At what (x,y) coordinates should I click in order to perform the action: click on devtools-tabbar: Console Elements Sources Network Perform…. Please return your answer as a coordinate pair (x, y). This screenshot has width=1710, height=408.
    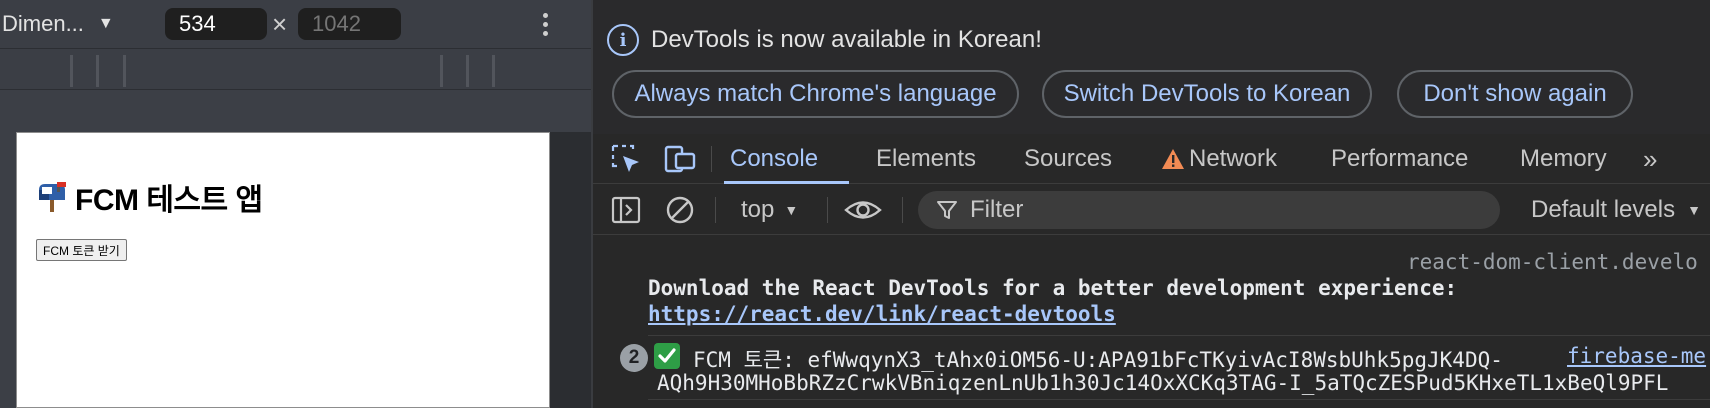
    Looking at the image, I should click on (1151, 159).